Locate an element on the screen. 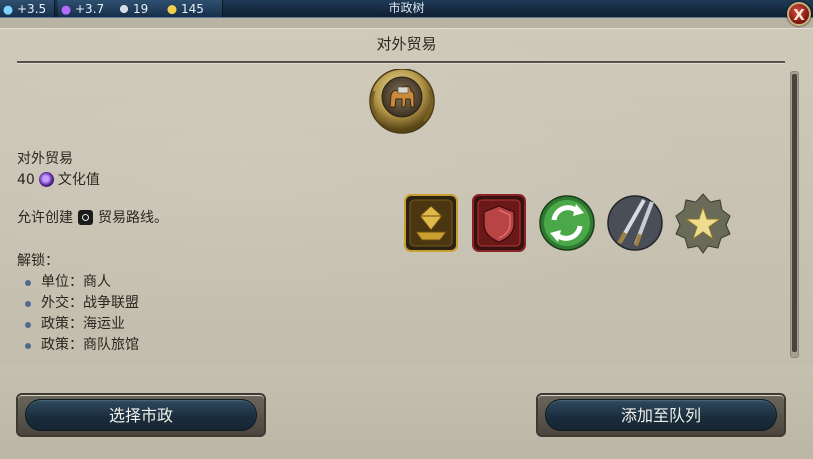  select-civic-label: 选择市政 is located at coordinates (141, 415).